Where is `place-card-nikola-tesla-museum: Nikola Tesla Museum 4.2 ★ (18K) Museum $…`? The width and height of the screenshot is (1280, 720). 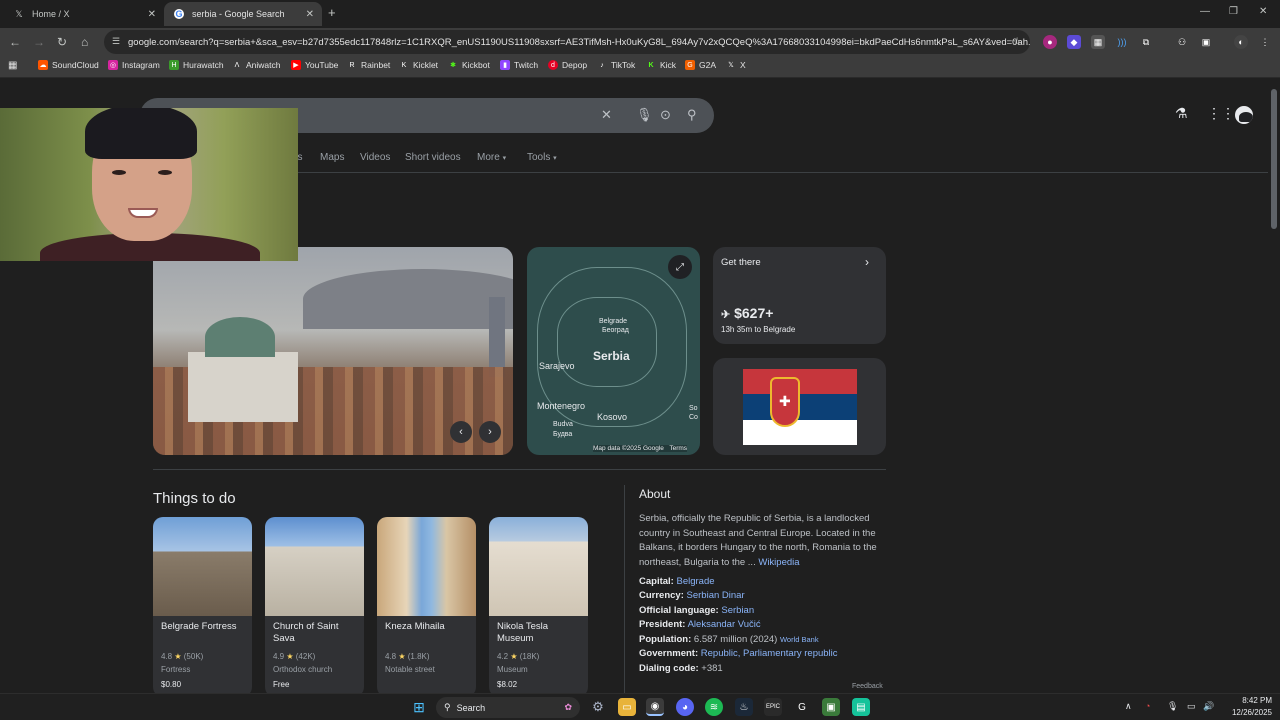
place-card-nikola-tesla-museum: Nikola Tesla Museum 4.2 ★ (18K) Museum $… is located at coordinates (538, 605).